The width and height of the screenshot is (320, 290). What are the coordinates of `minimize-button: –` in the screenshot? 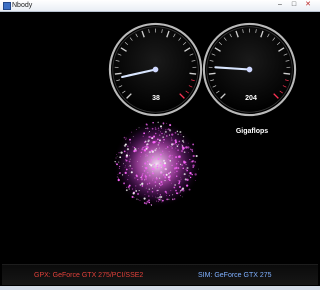 It's located at (280, 5).